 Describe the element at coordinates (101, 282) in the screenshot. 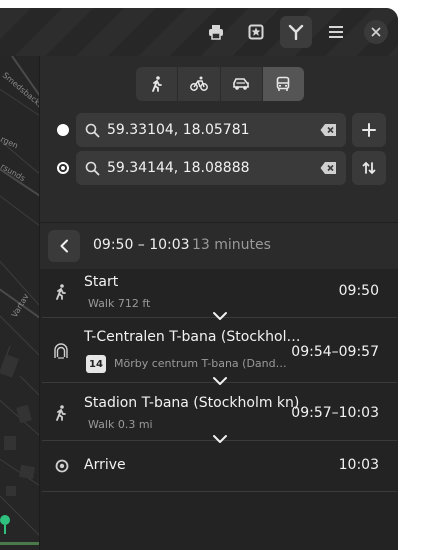

I see `leg-title: Start` at that location.